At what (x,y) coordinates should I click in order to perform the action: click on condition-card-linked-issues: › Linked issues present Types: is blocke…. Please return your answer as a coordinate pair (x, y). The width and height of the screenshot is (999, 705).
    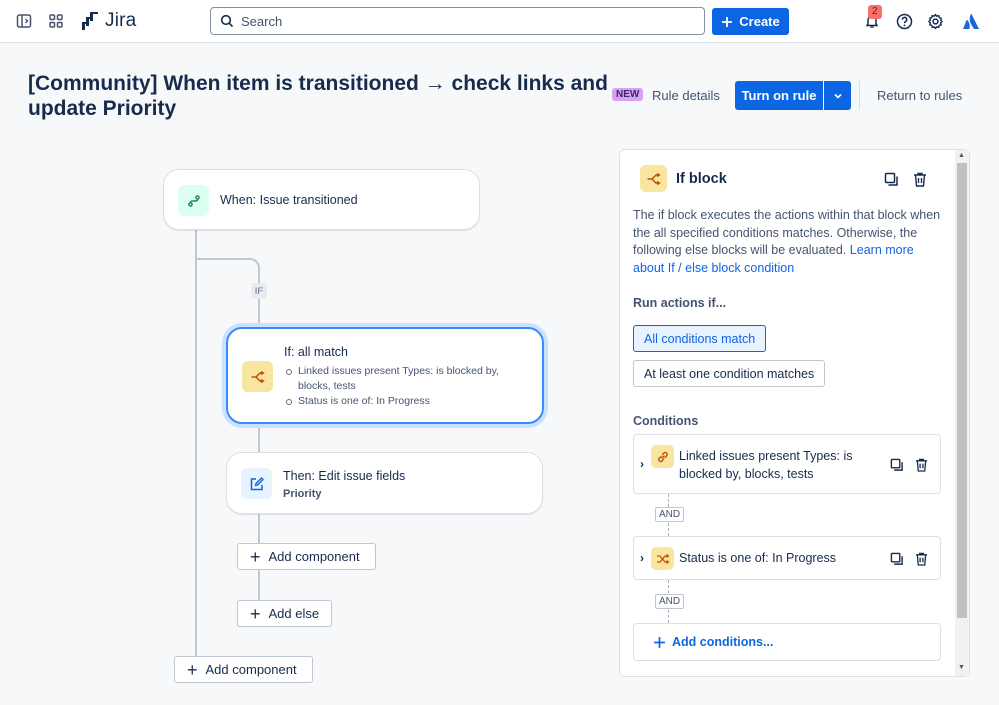
    Looking at the image, I should click on (787, 464).